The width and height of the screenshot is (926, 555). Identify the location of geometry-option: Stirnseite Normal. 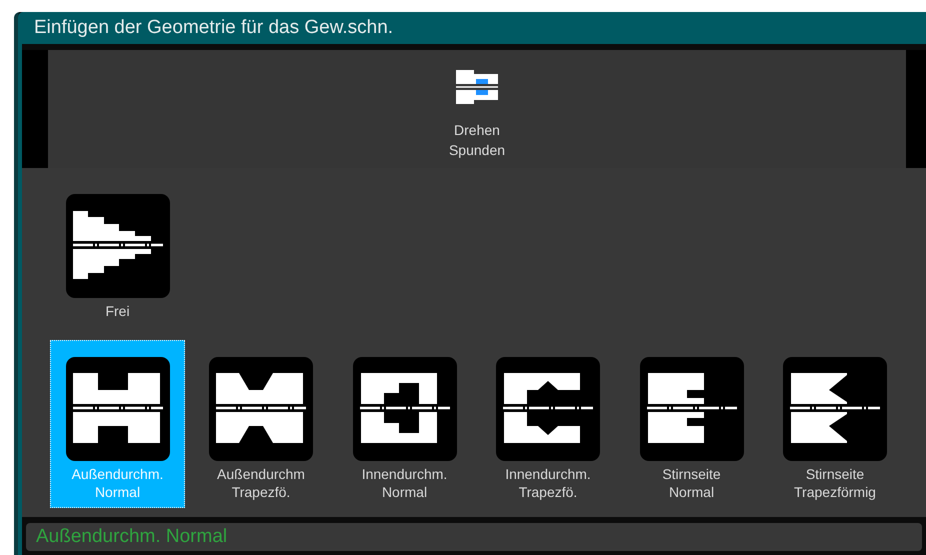
(691, 424).